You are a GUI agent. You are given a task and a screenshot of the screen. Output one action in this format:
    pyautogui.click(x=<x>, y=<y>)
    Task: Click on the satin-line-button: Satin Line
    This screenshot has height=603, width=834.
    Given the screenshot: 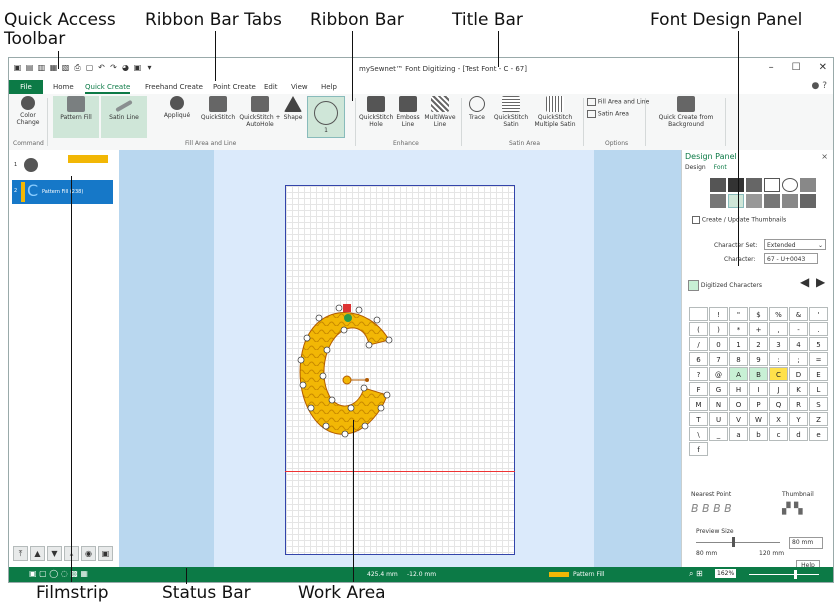 What is the action you would take?
    pyautogui.click(x=124, y=117)
    